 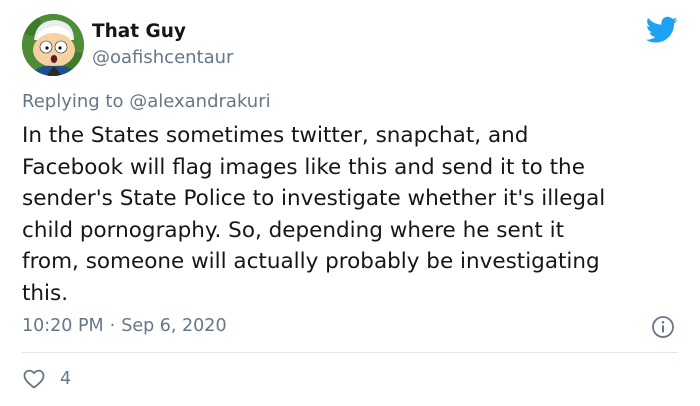 I want to click on reply-context: Replying to @alexandrakuri, so click(x=146, y=101).